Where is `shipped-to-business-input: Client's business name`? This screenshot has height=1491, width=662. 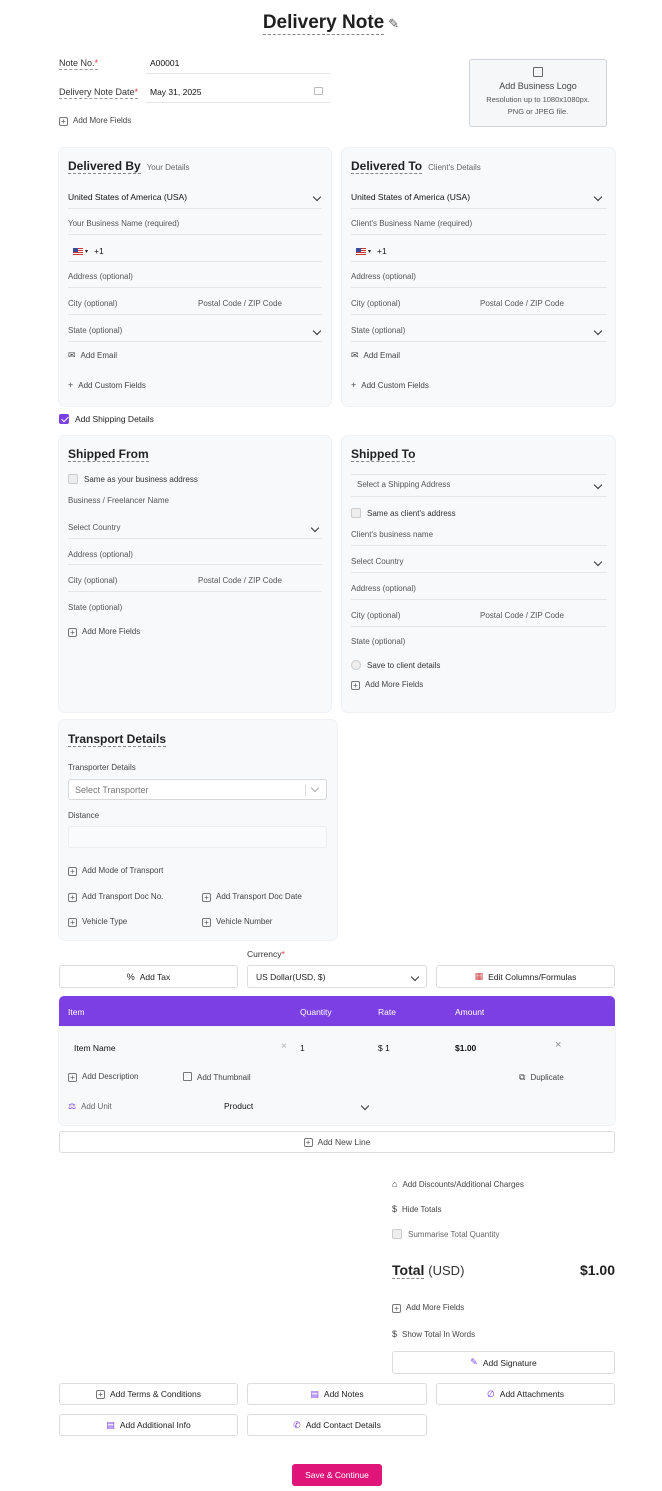
shipped-to-business-input: Client's business name is located at coordinates (392, 534).